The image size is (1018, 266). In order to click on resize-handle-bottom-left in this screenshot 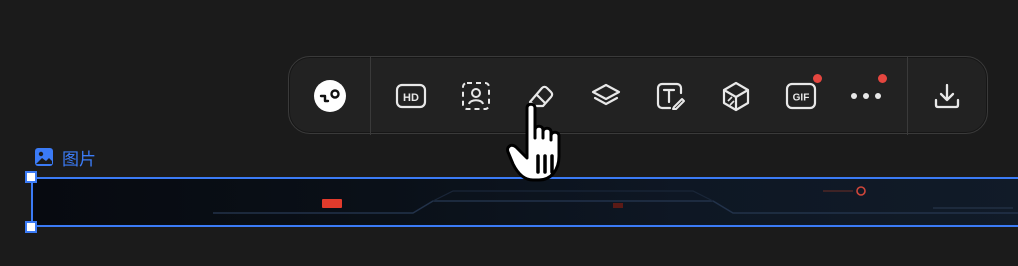, I will do `click(31, 227)`.